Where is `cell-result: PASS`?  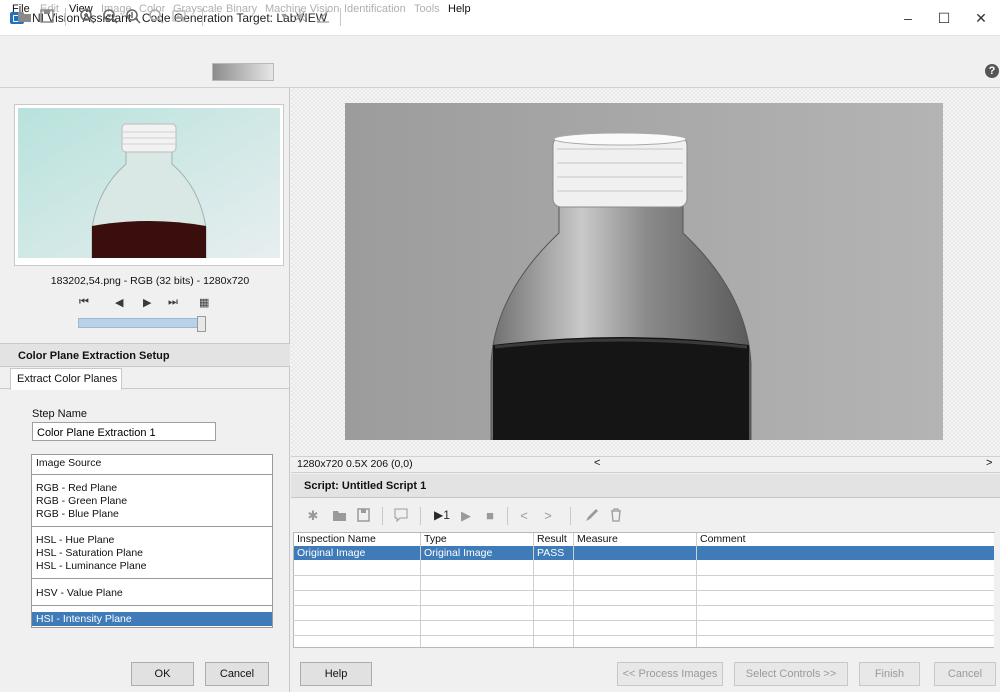 cell-result: PASS is located at coordinates (551, 553).